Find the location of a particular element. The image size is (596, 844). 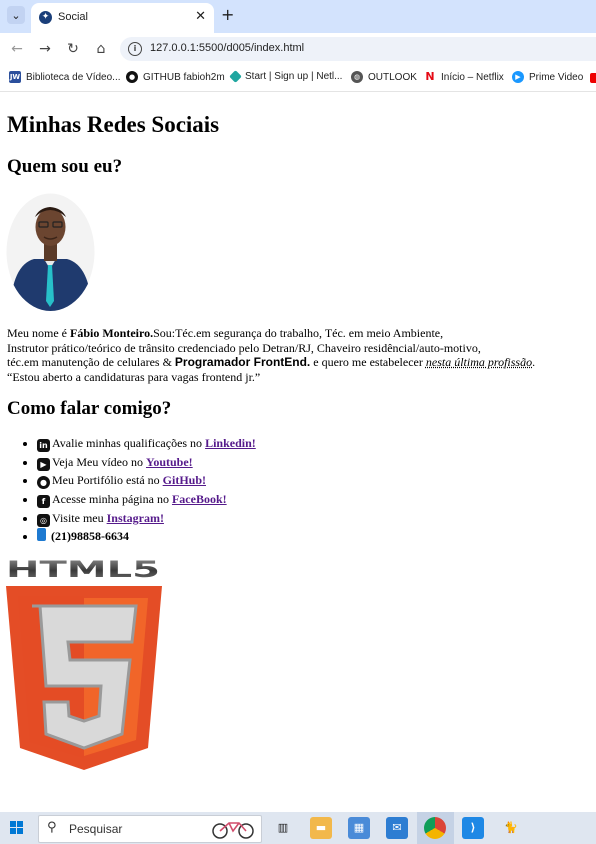

bio-name: Fábio Monteiro. is located at coordinates (111, 333).